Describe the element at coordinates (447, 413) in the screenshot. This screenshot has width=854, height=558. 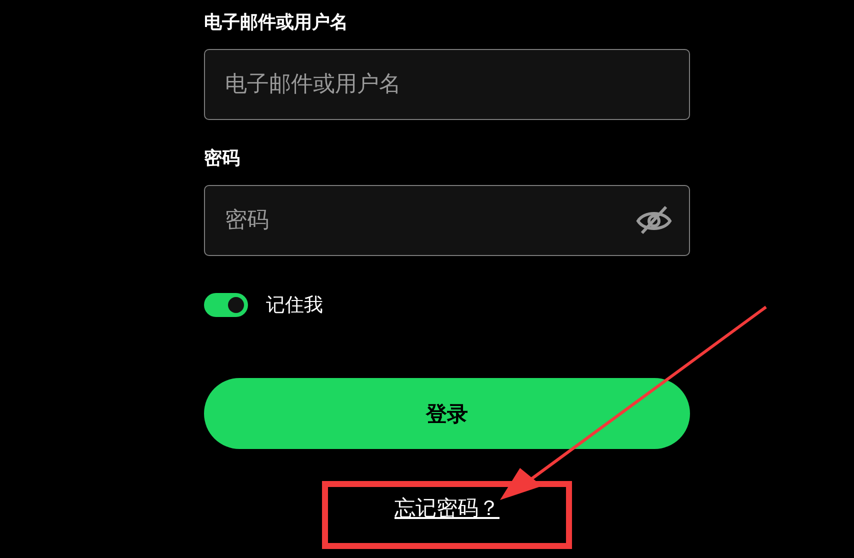
I see `login-button: 登录` at that location.